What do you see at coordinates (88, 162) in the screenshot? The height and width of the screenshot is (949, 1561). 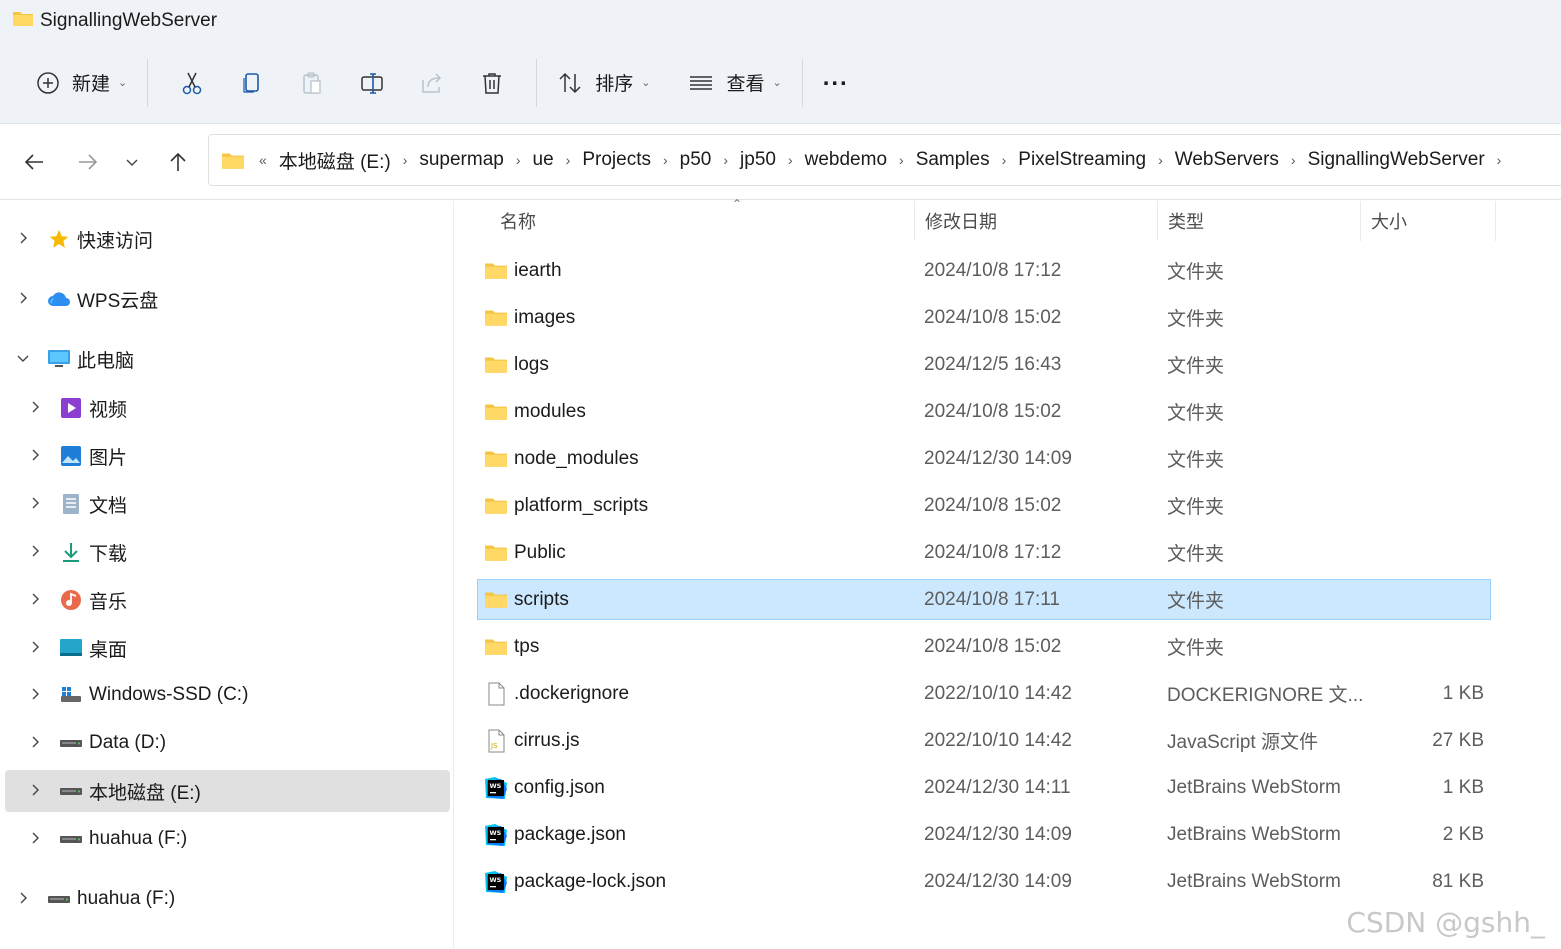 I see `forward-button` at bounding box center [88, 162].